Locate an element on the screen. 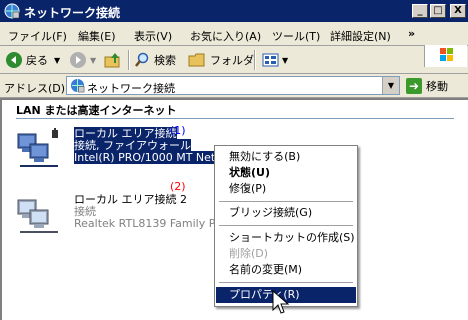 This screenshot has width=468, height=320. connection-2-device: Realtek RTL8139 Family P is located at coordinates (145, 223).